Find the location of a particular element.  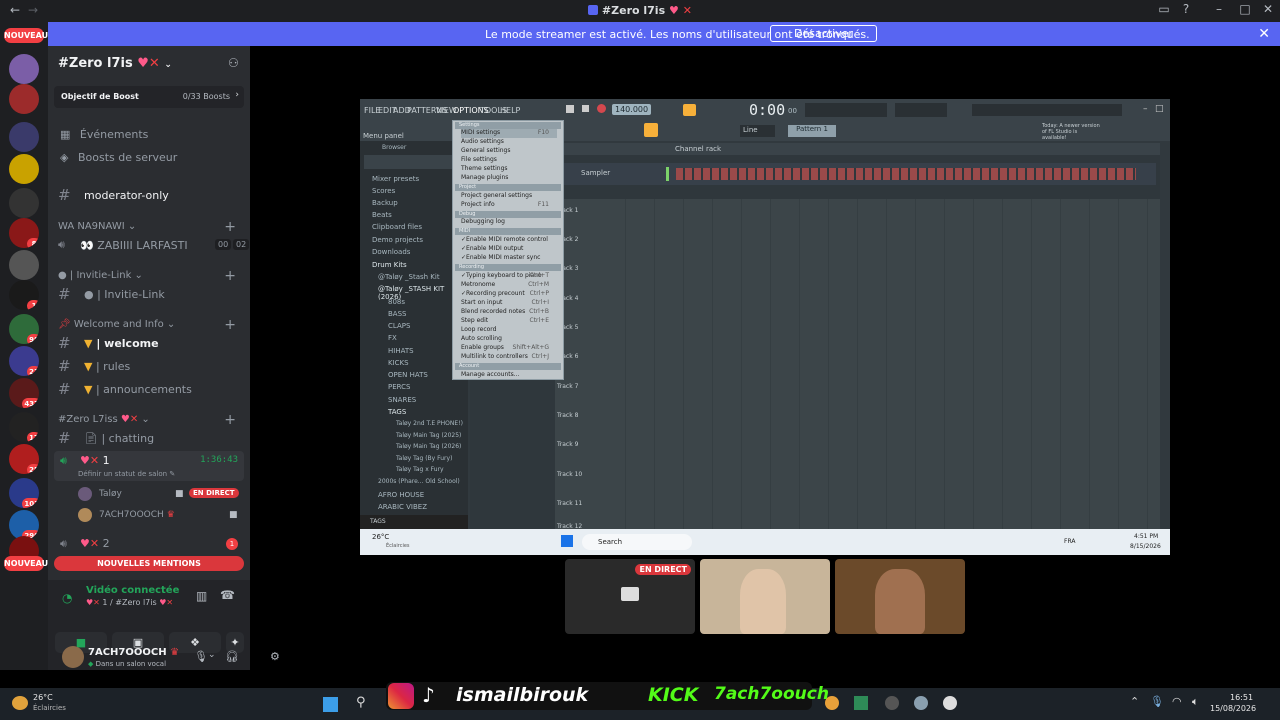

menu-item: Project info F11 is located at coordinates (509, 205).